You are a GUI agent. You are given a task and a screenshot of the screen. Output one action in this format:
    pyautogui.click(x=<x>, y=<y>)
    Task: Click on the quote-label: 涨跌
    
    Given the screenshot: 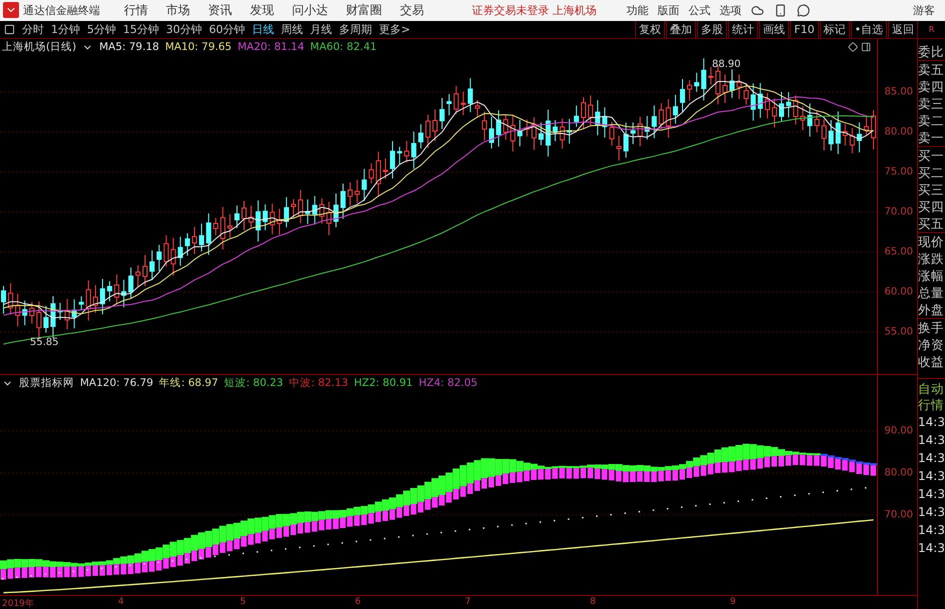 What is the action you would take?
    pyautogui.click(x=931, y=258)
    